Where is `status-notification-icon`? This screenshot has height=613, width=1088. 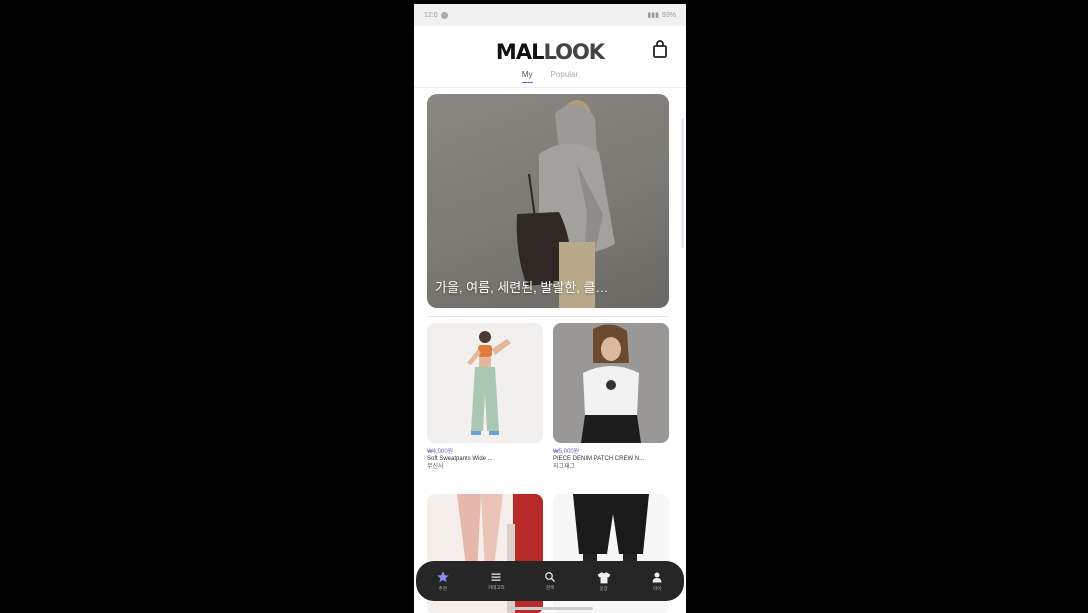 status-notification-icon is located at coordinates (444, 15).